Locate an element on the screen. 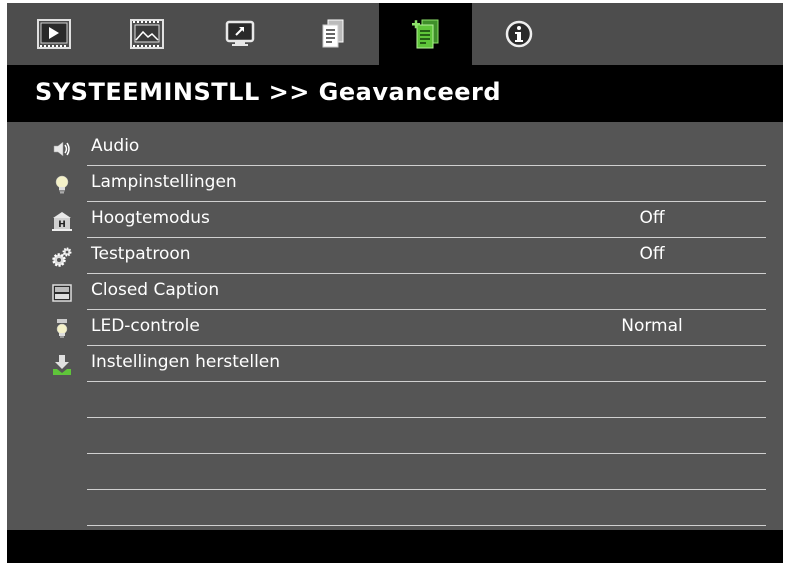 The image size is (787, 566). menu-item-reset-settings: Instellingen herstellen is located at coordinates (395, 364).